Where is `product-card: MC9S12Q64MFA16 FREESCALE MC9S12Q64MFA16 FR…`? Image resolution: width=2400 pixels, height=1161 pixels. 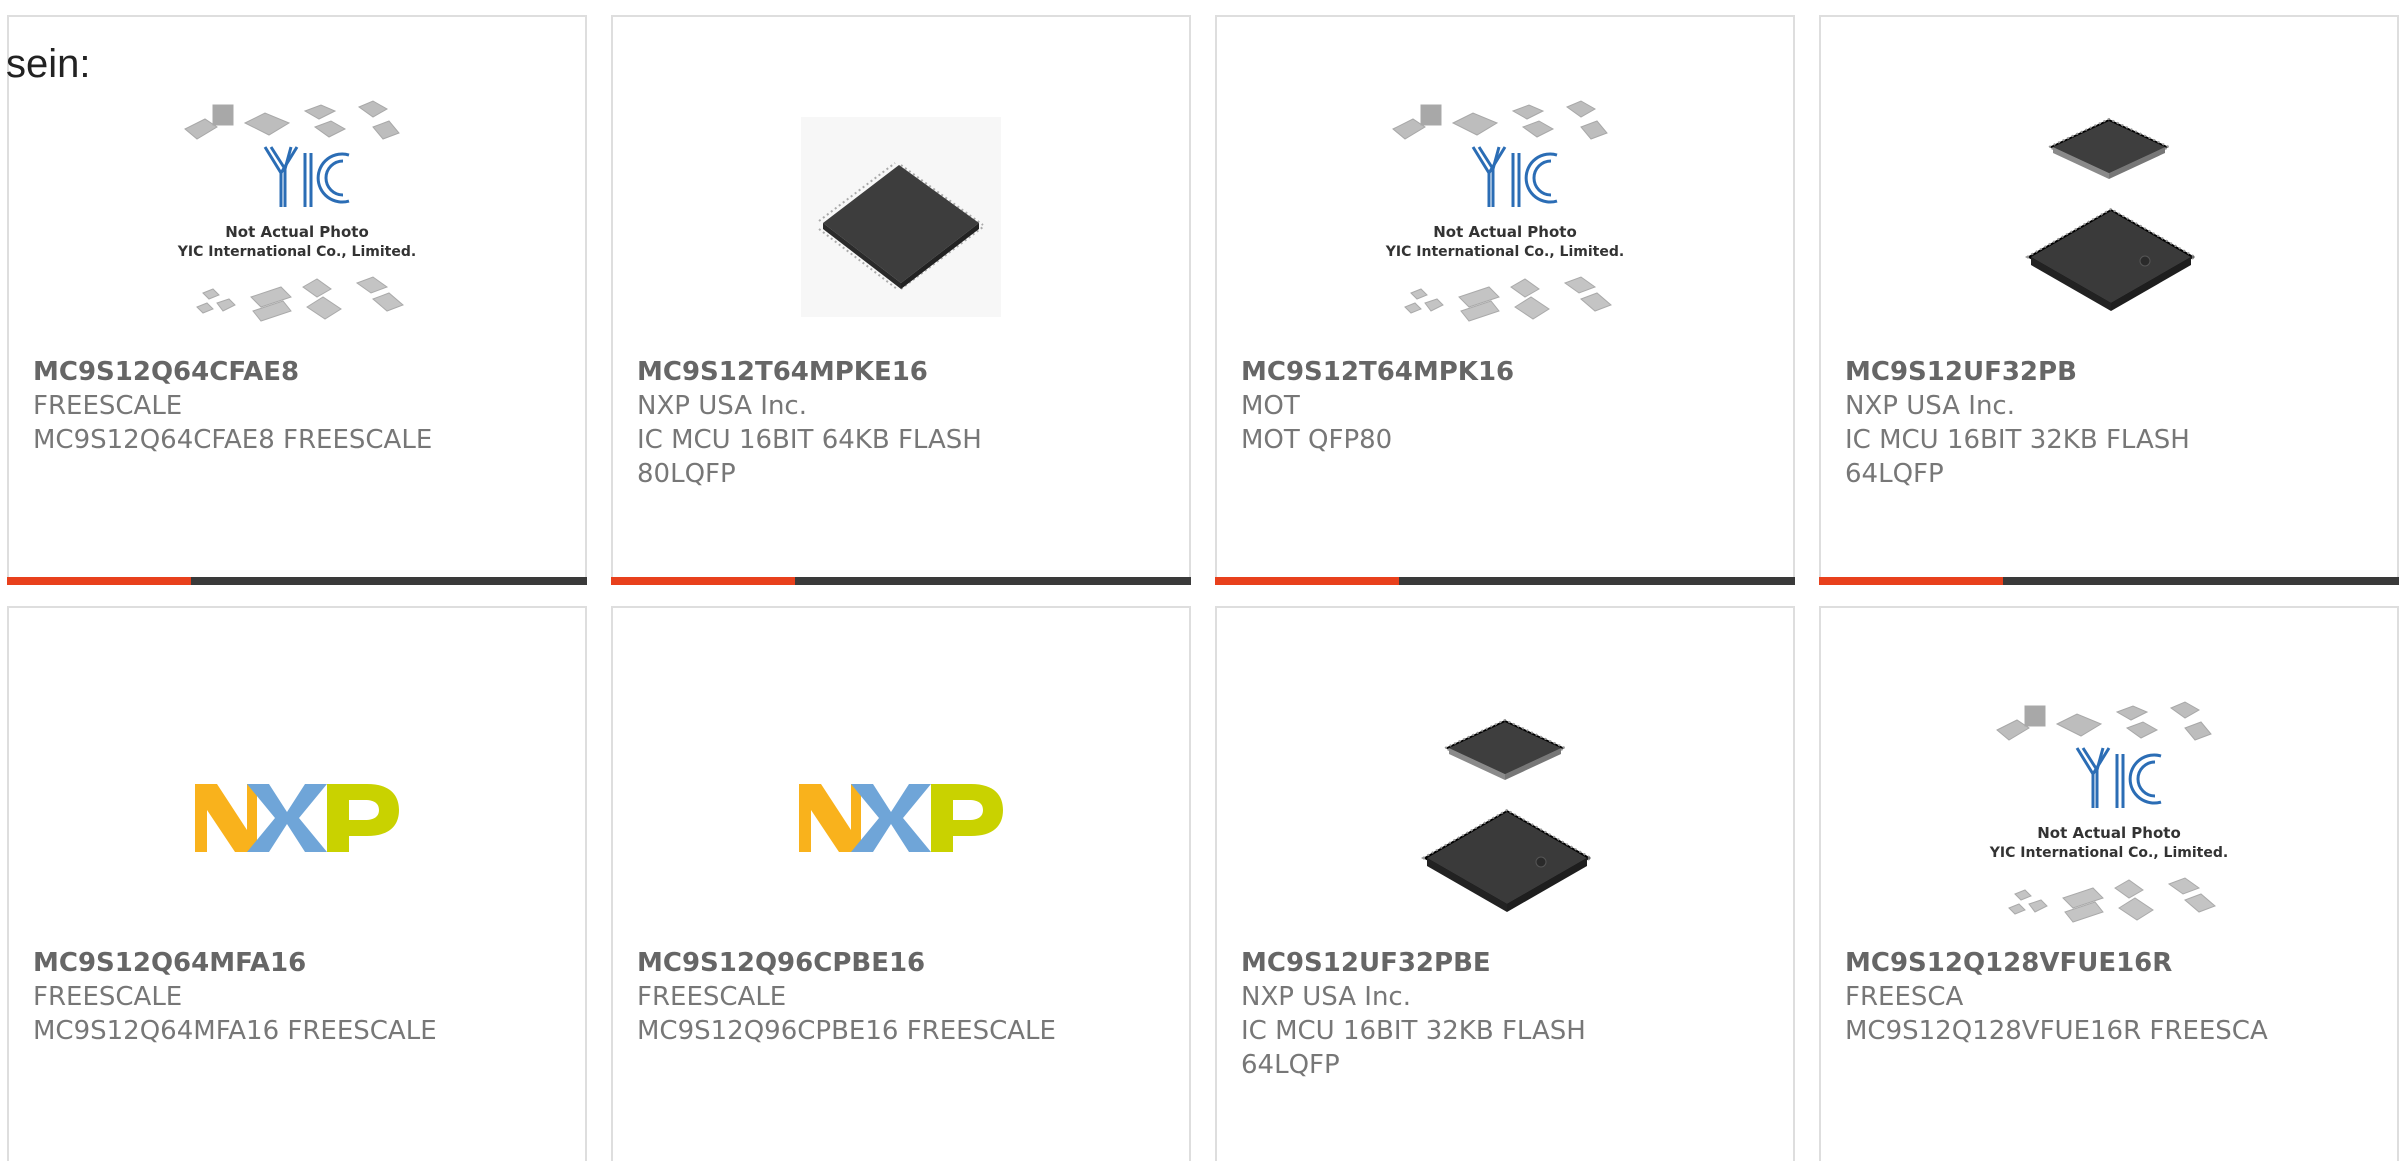 product-card: MC9S12Q64MFA16 FREESCALE MC9S12Q64MFA16 FR… is located at coordinates (297, 883).